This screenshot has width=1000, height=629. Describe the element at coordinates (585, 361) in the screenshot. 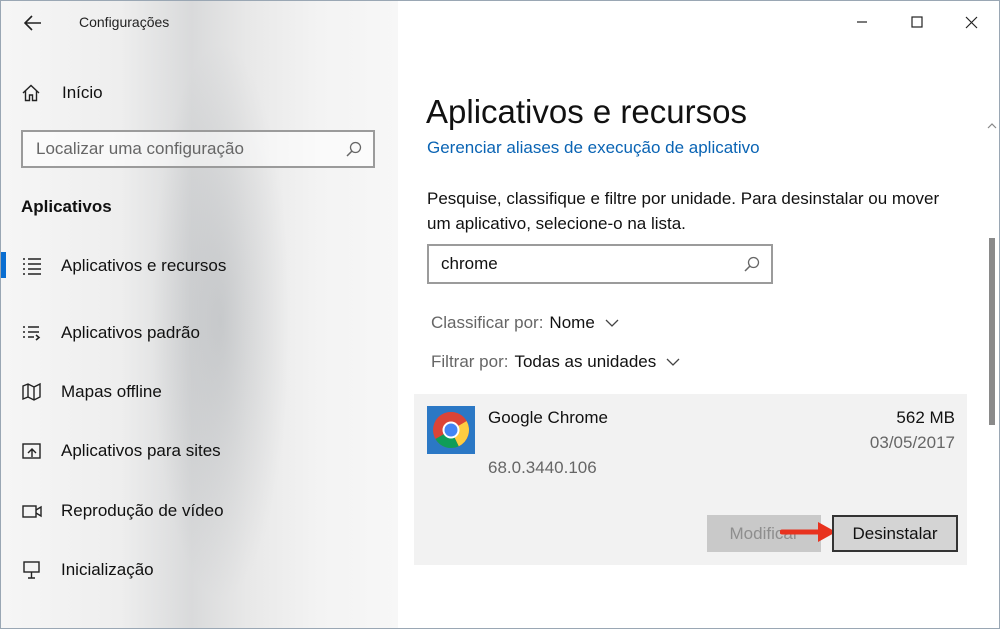

I see `filter-value: Todas as unidades` at that location.